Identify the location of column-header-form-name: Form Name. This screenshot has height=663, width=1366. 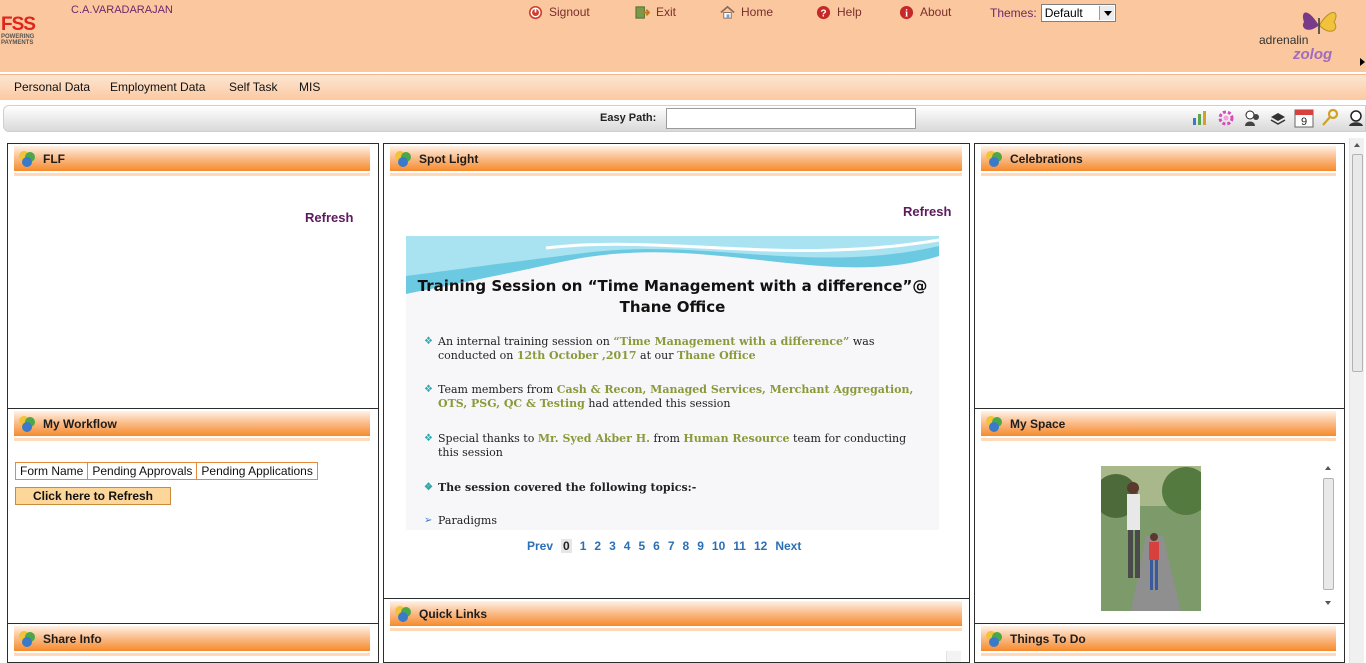
(51, 471).